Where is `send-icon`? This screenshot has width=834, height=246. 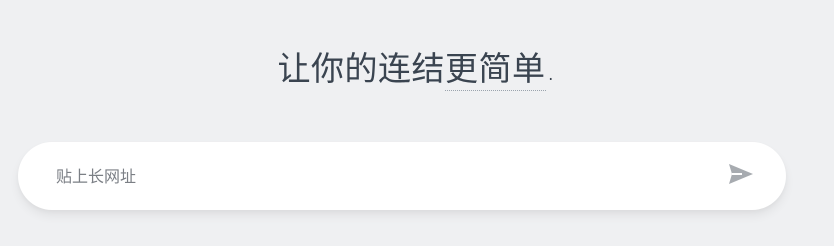 send-icon is located at coordinates (741, 176).